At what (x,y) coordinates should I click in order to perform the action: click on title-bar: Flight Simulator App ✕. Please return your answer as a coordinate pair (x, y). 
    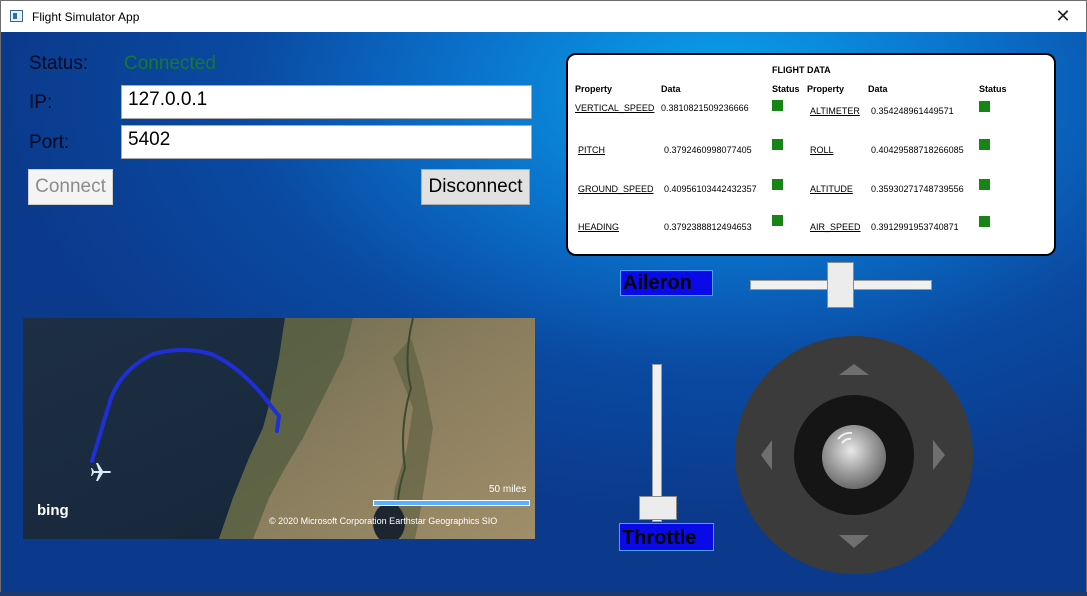
    Looking at the image, I should click on (543, 16).